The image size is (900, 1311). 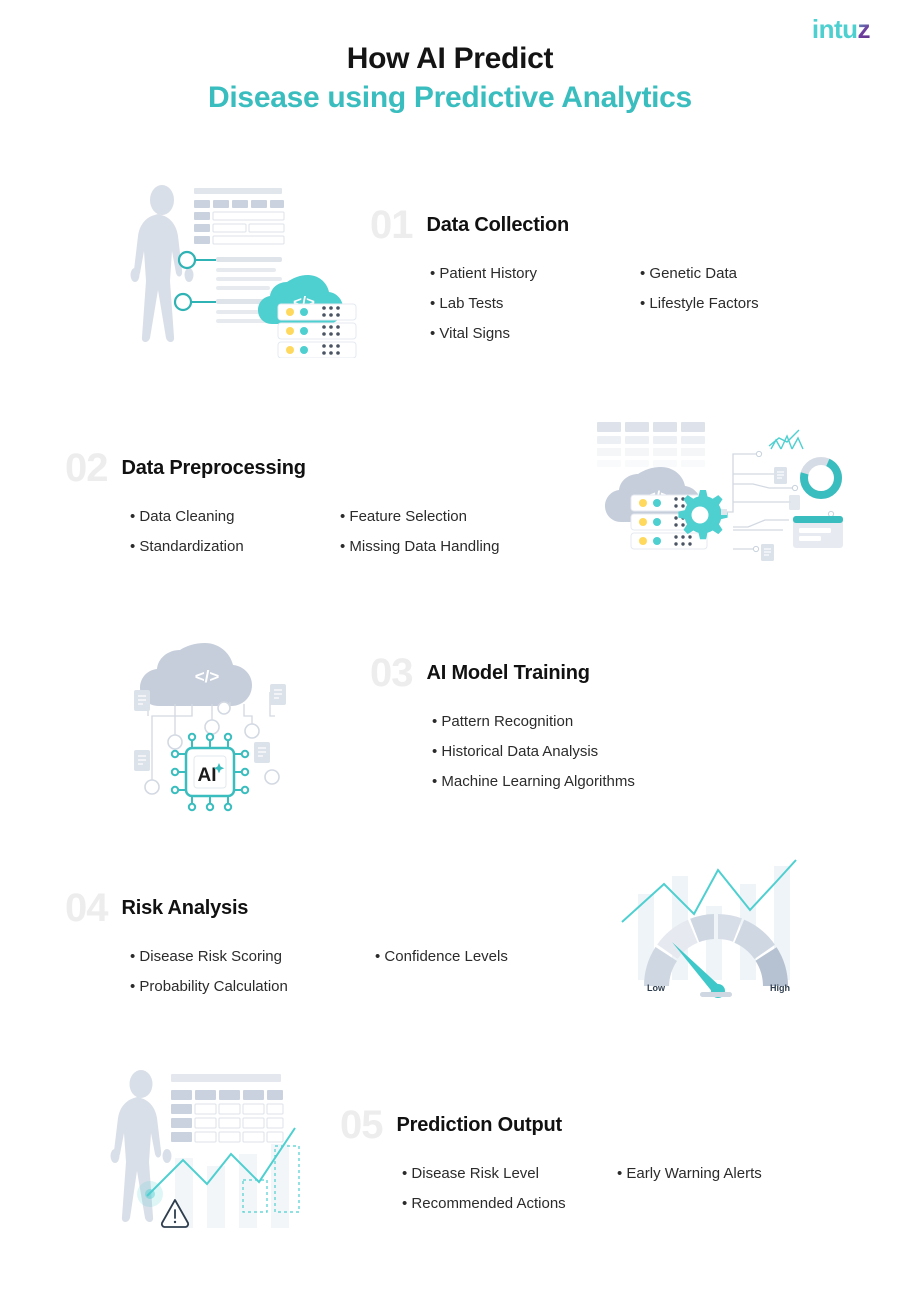 I want to click on step-03-number: 03, so click(x=391, y=673).